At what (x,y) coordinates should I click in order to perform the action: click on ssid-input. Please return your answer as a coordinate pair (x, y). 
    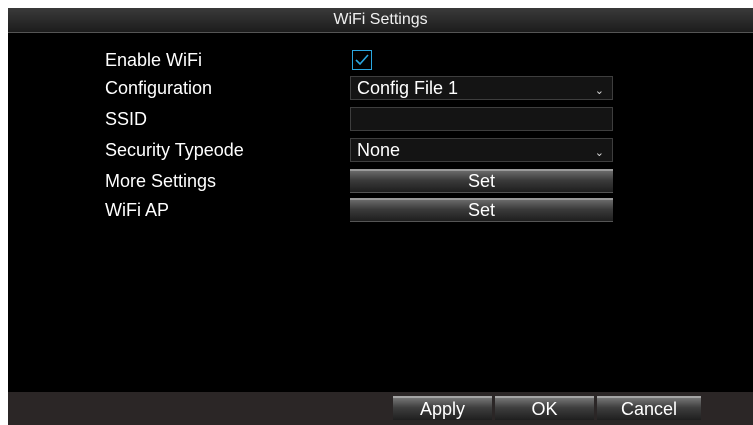
    Looking at the image, I should click on (481, 119).